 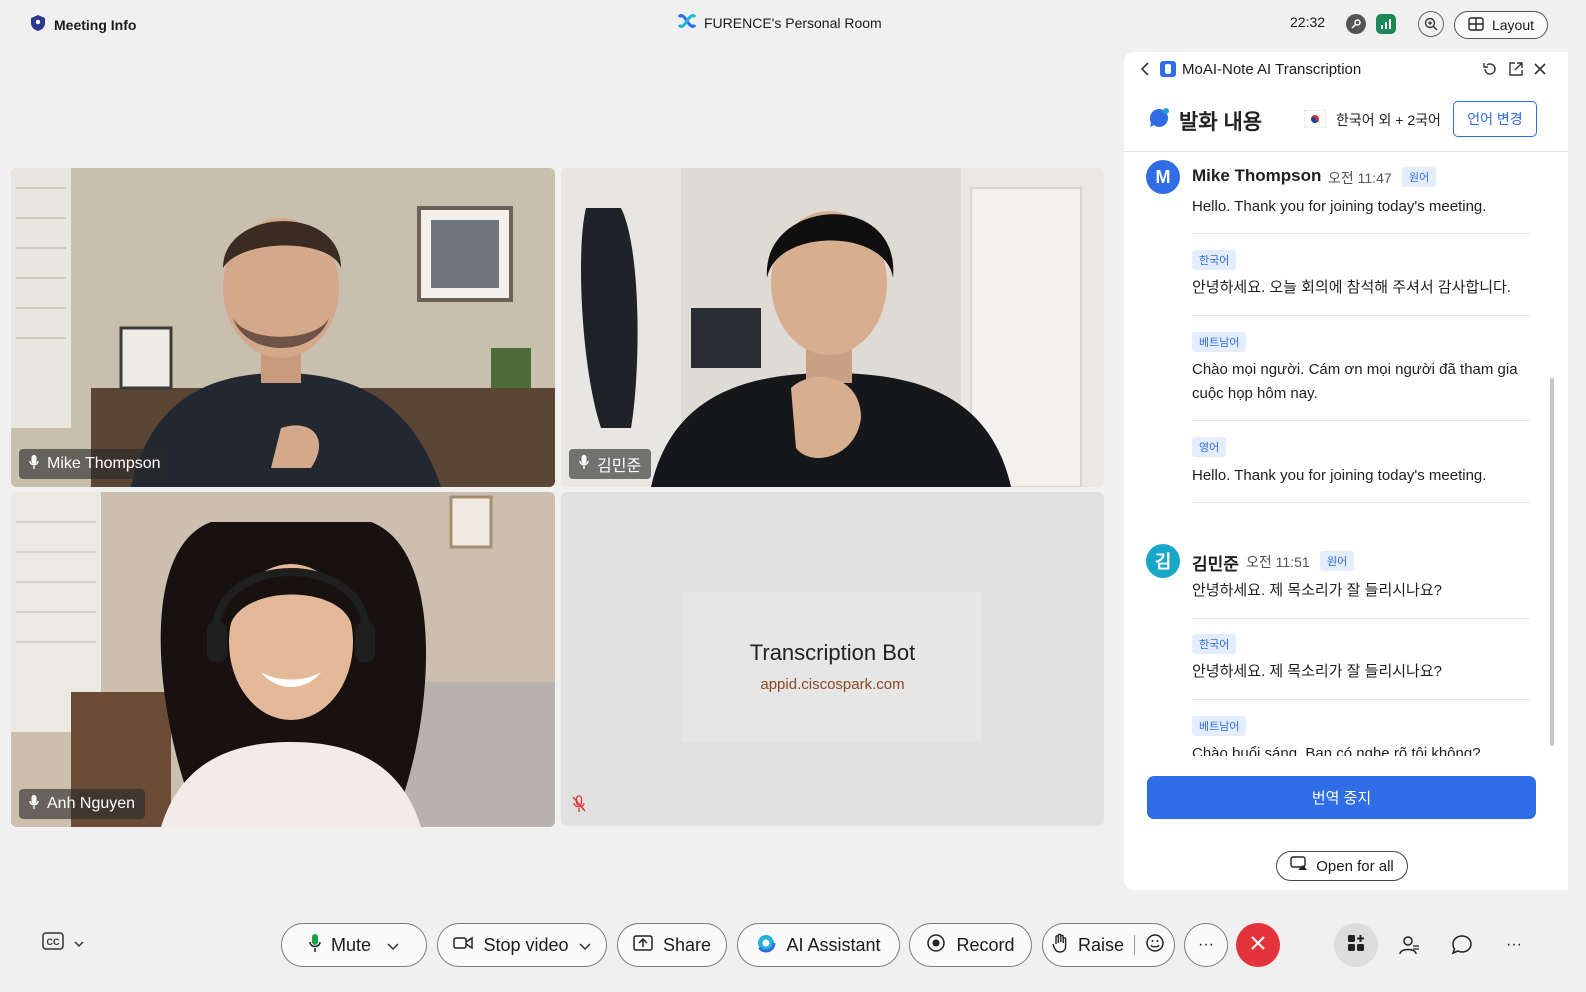 What do you see at coordinates (936, 945) in the screenshot?
I see `record-icon` at bounding box center [936, 945].